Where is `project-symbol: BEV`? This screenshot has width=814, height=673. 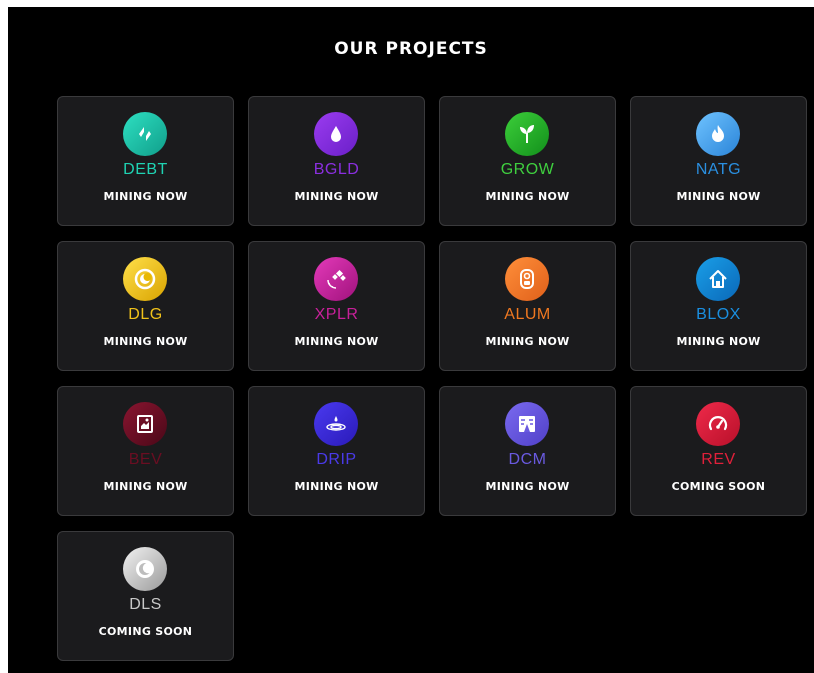
project-symbol: BEV is located at coordinates (145, 459).